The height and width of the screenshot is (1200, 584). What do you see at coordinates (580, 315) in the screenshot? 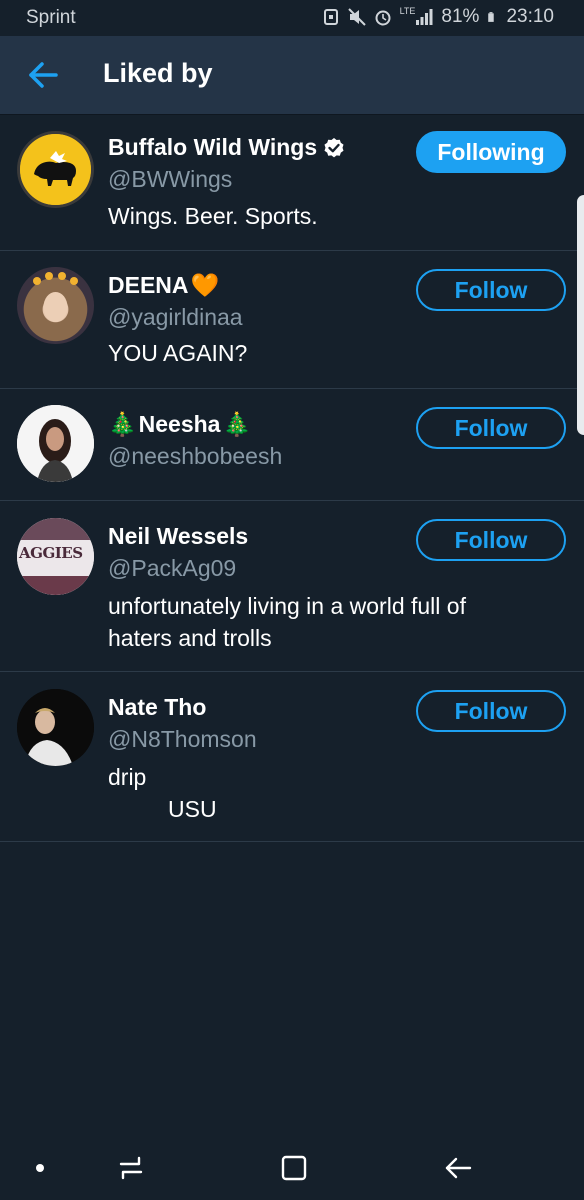
I see `scroll-handle` at bounding box center [580, 315].